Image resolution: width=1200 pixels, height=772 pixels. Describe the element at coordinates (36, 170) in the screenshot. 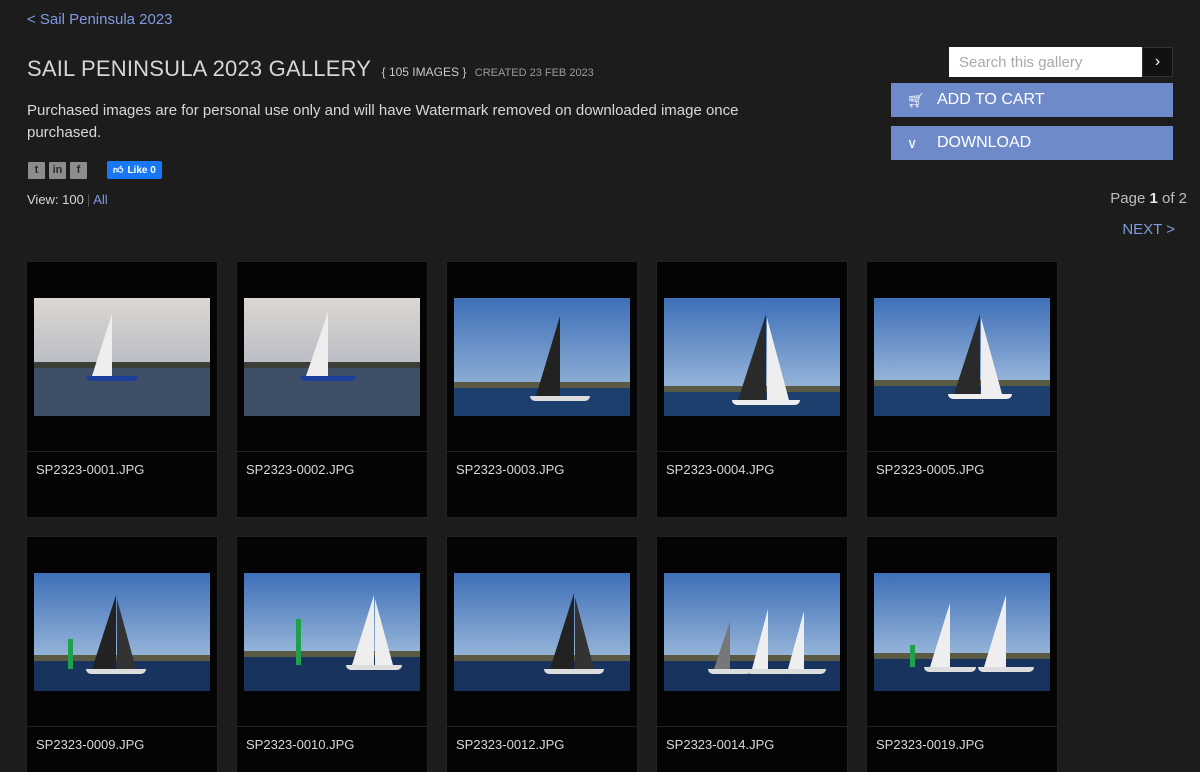

I see `twitter-icon: t` at that location.